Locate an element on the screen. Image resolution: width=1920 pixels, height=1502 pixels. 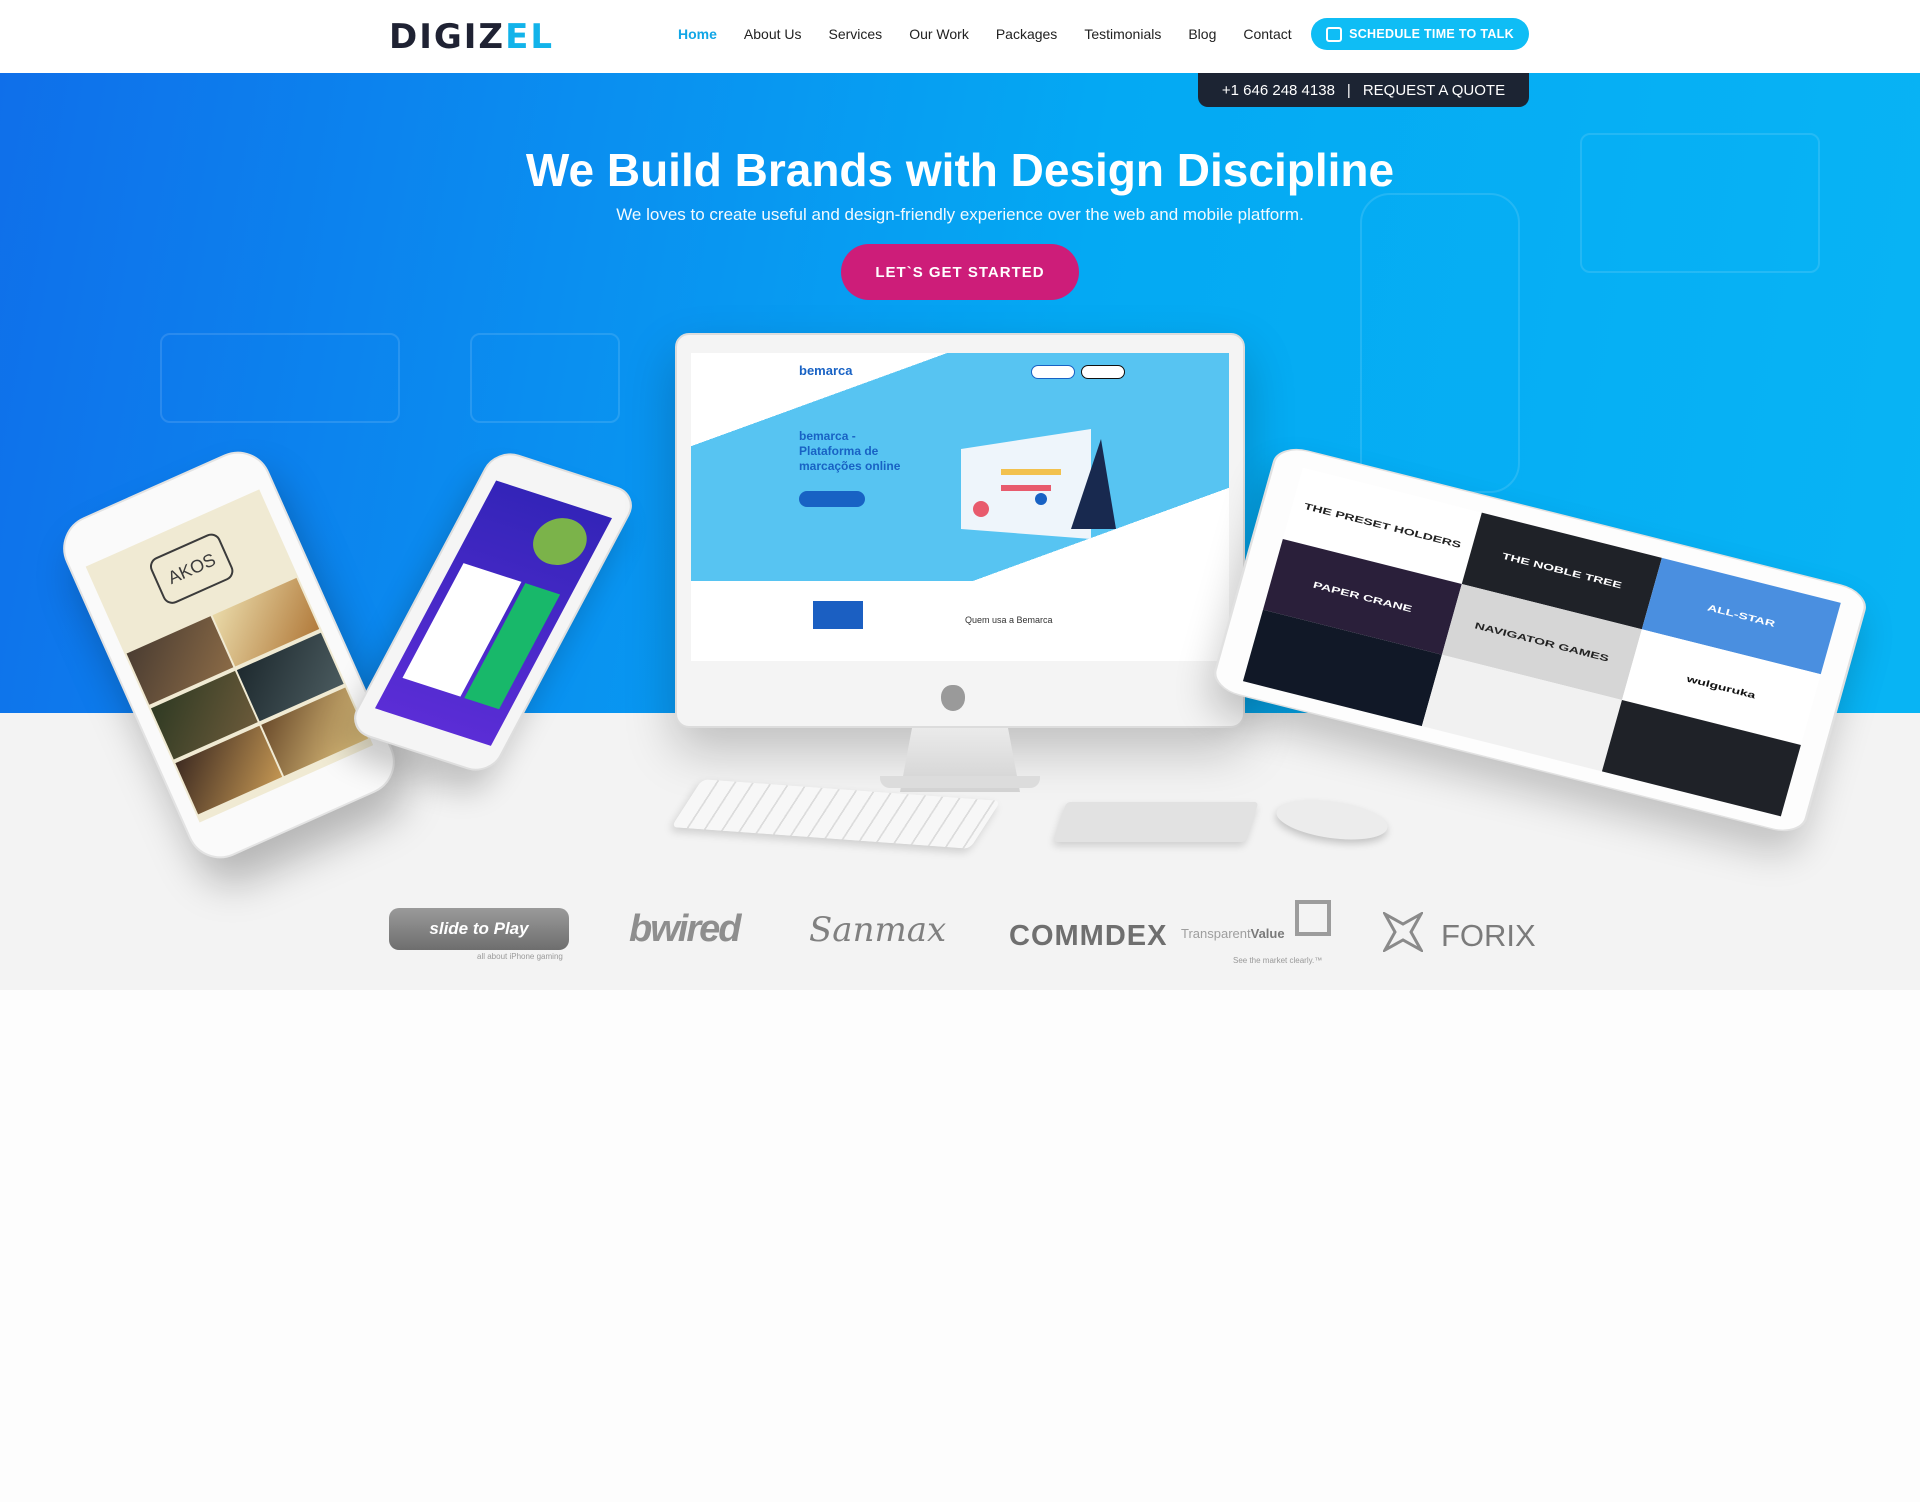
request-quote-link: REQUEST A QUOTE is located at coordinates (1434, 90).